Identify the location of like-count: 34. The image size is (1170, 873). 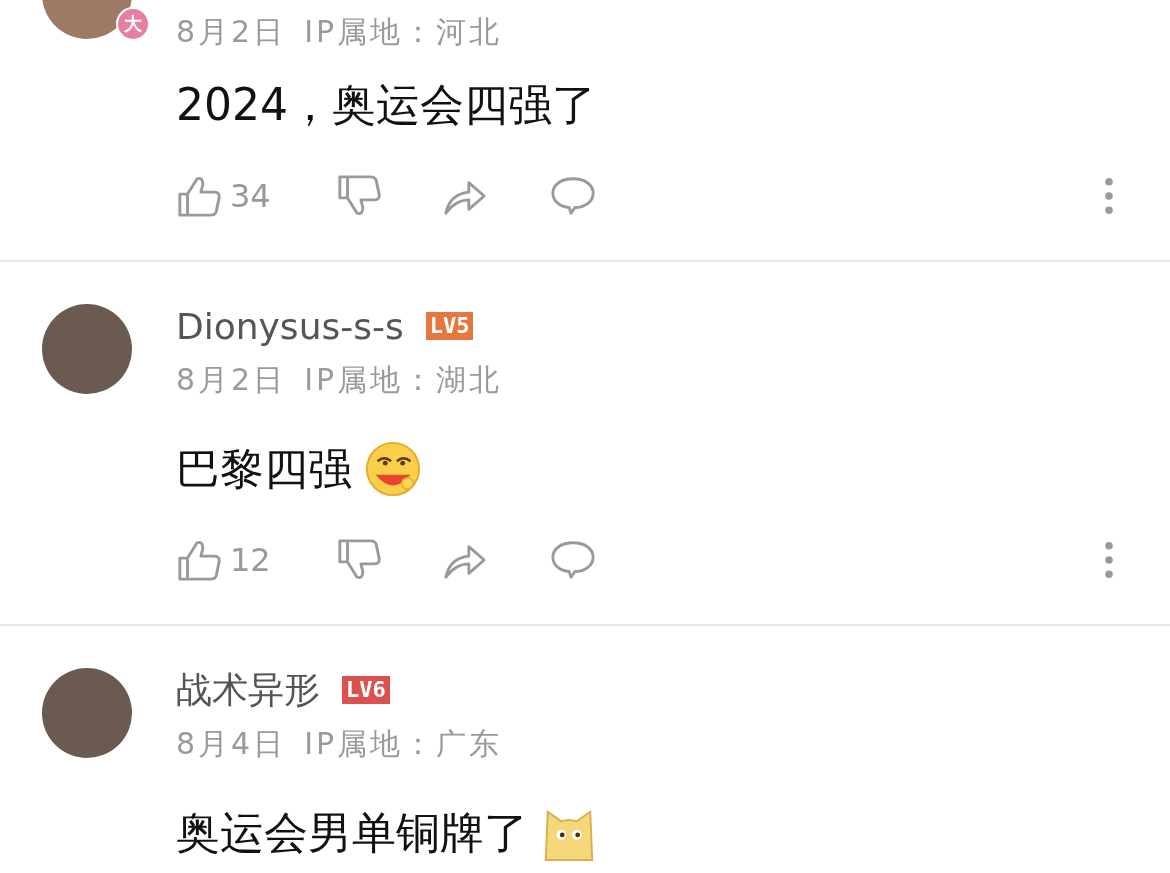
(250, 196).